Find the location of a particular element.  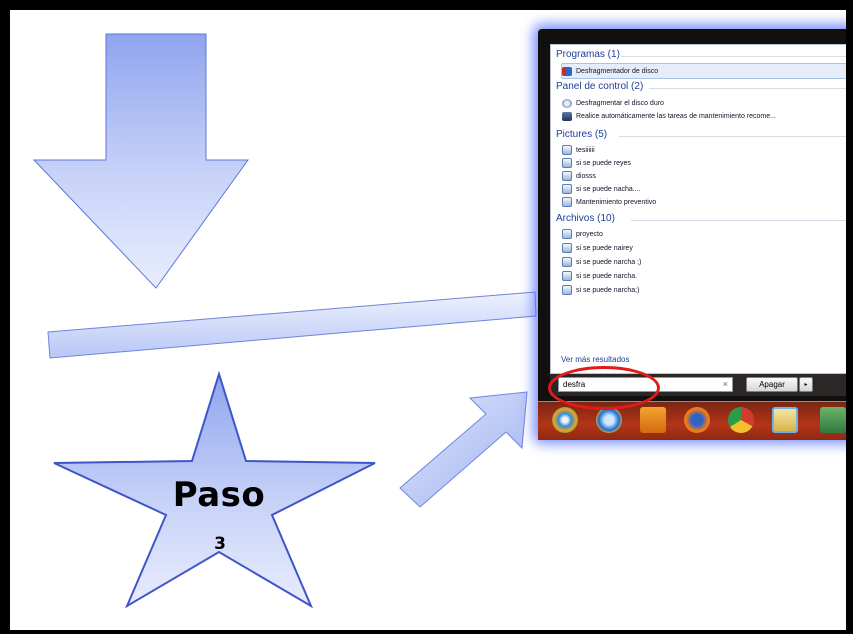

chrome-icon is located at coordinates (741, 420).